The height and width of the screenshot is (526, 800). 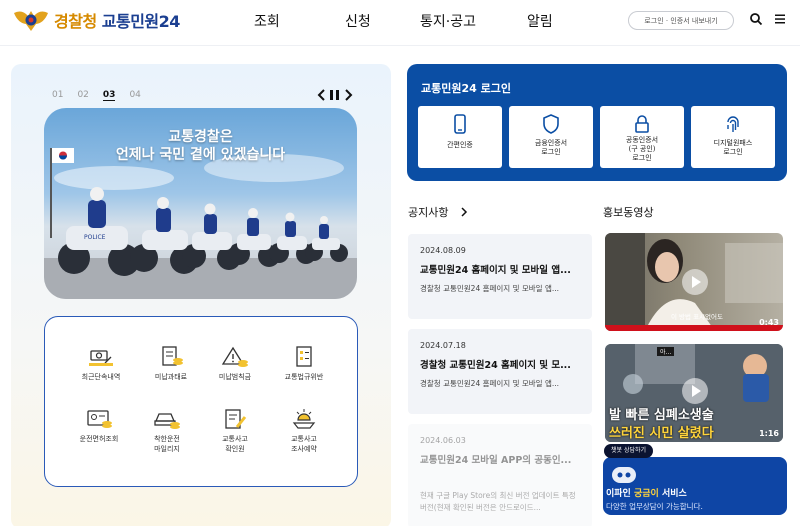 What do you see at coordinates (236, 419) in the screenshot?
I see `document-pen-icon` at bounding box center [236, 419].